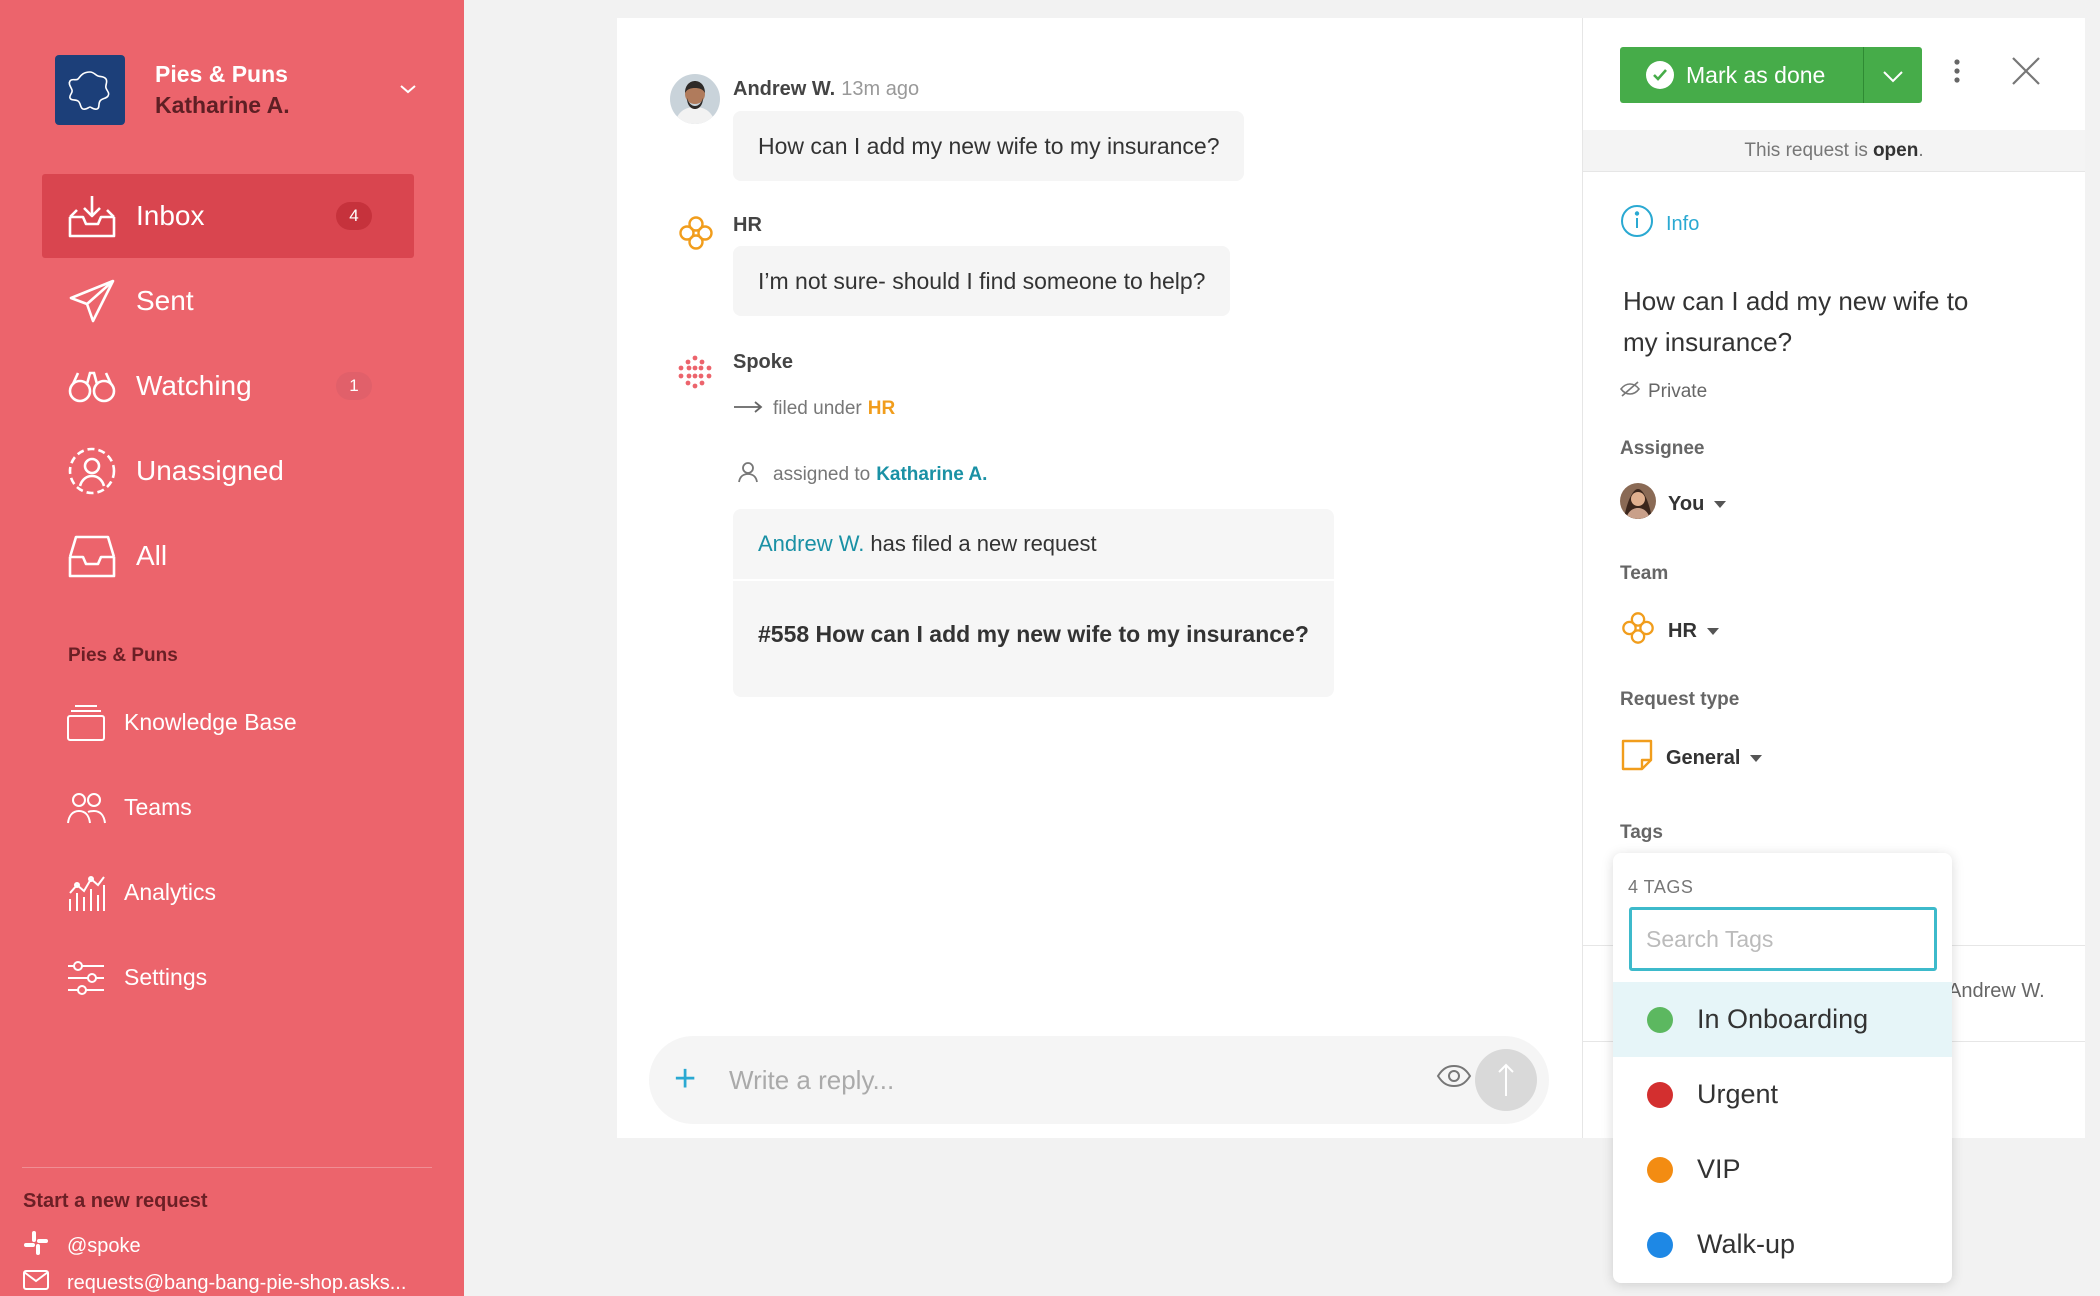 The height and width of the screenshot is (1296, 2100). What do you see at coordinates (1683, 223) in the screenshot?
I see `tab-info-label: Info` at bounding box center [1683, 223].